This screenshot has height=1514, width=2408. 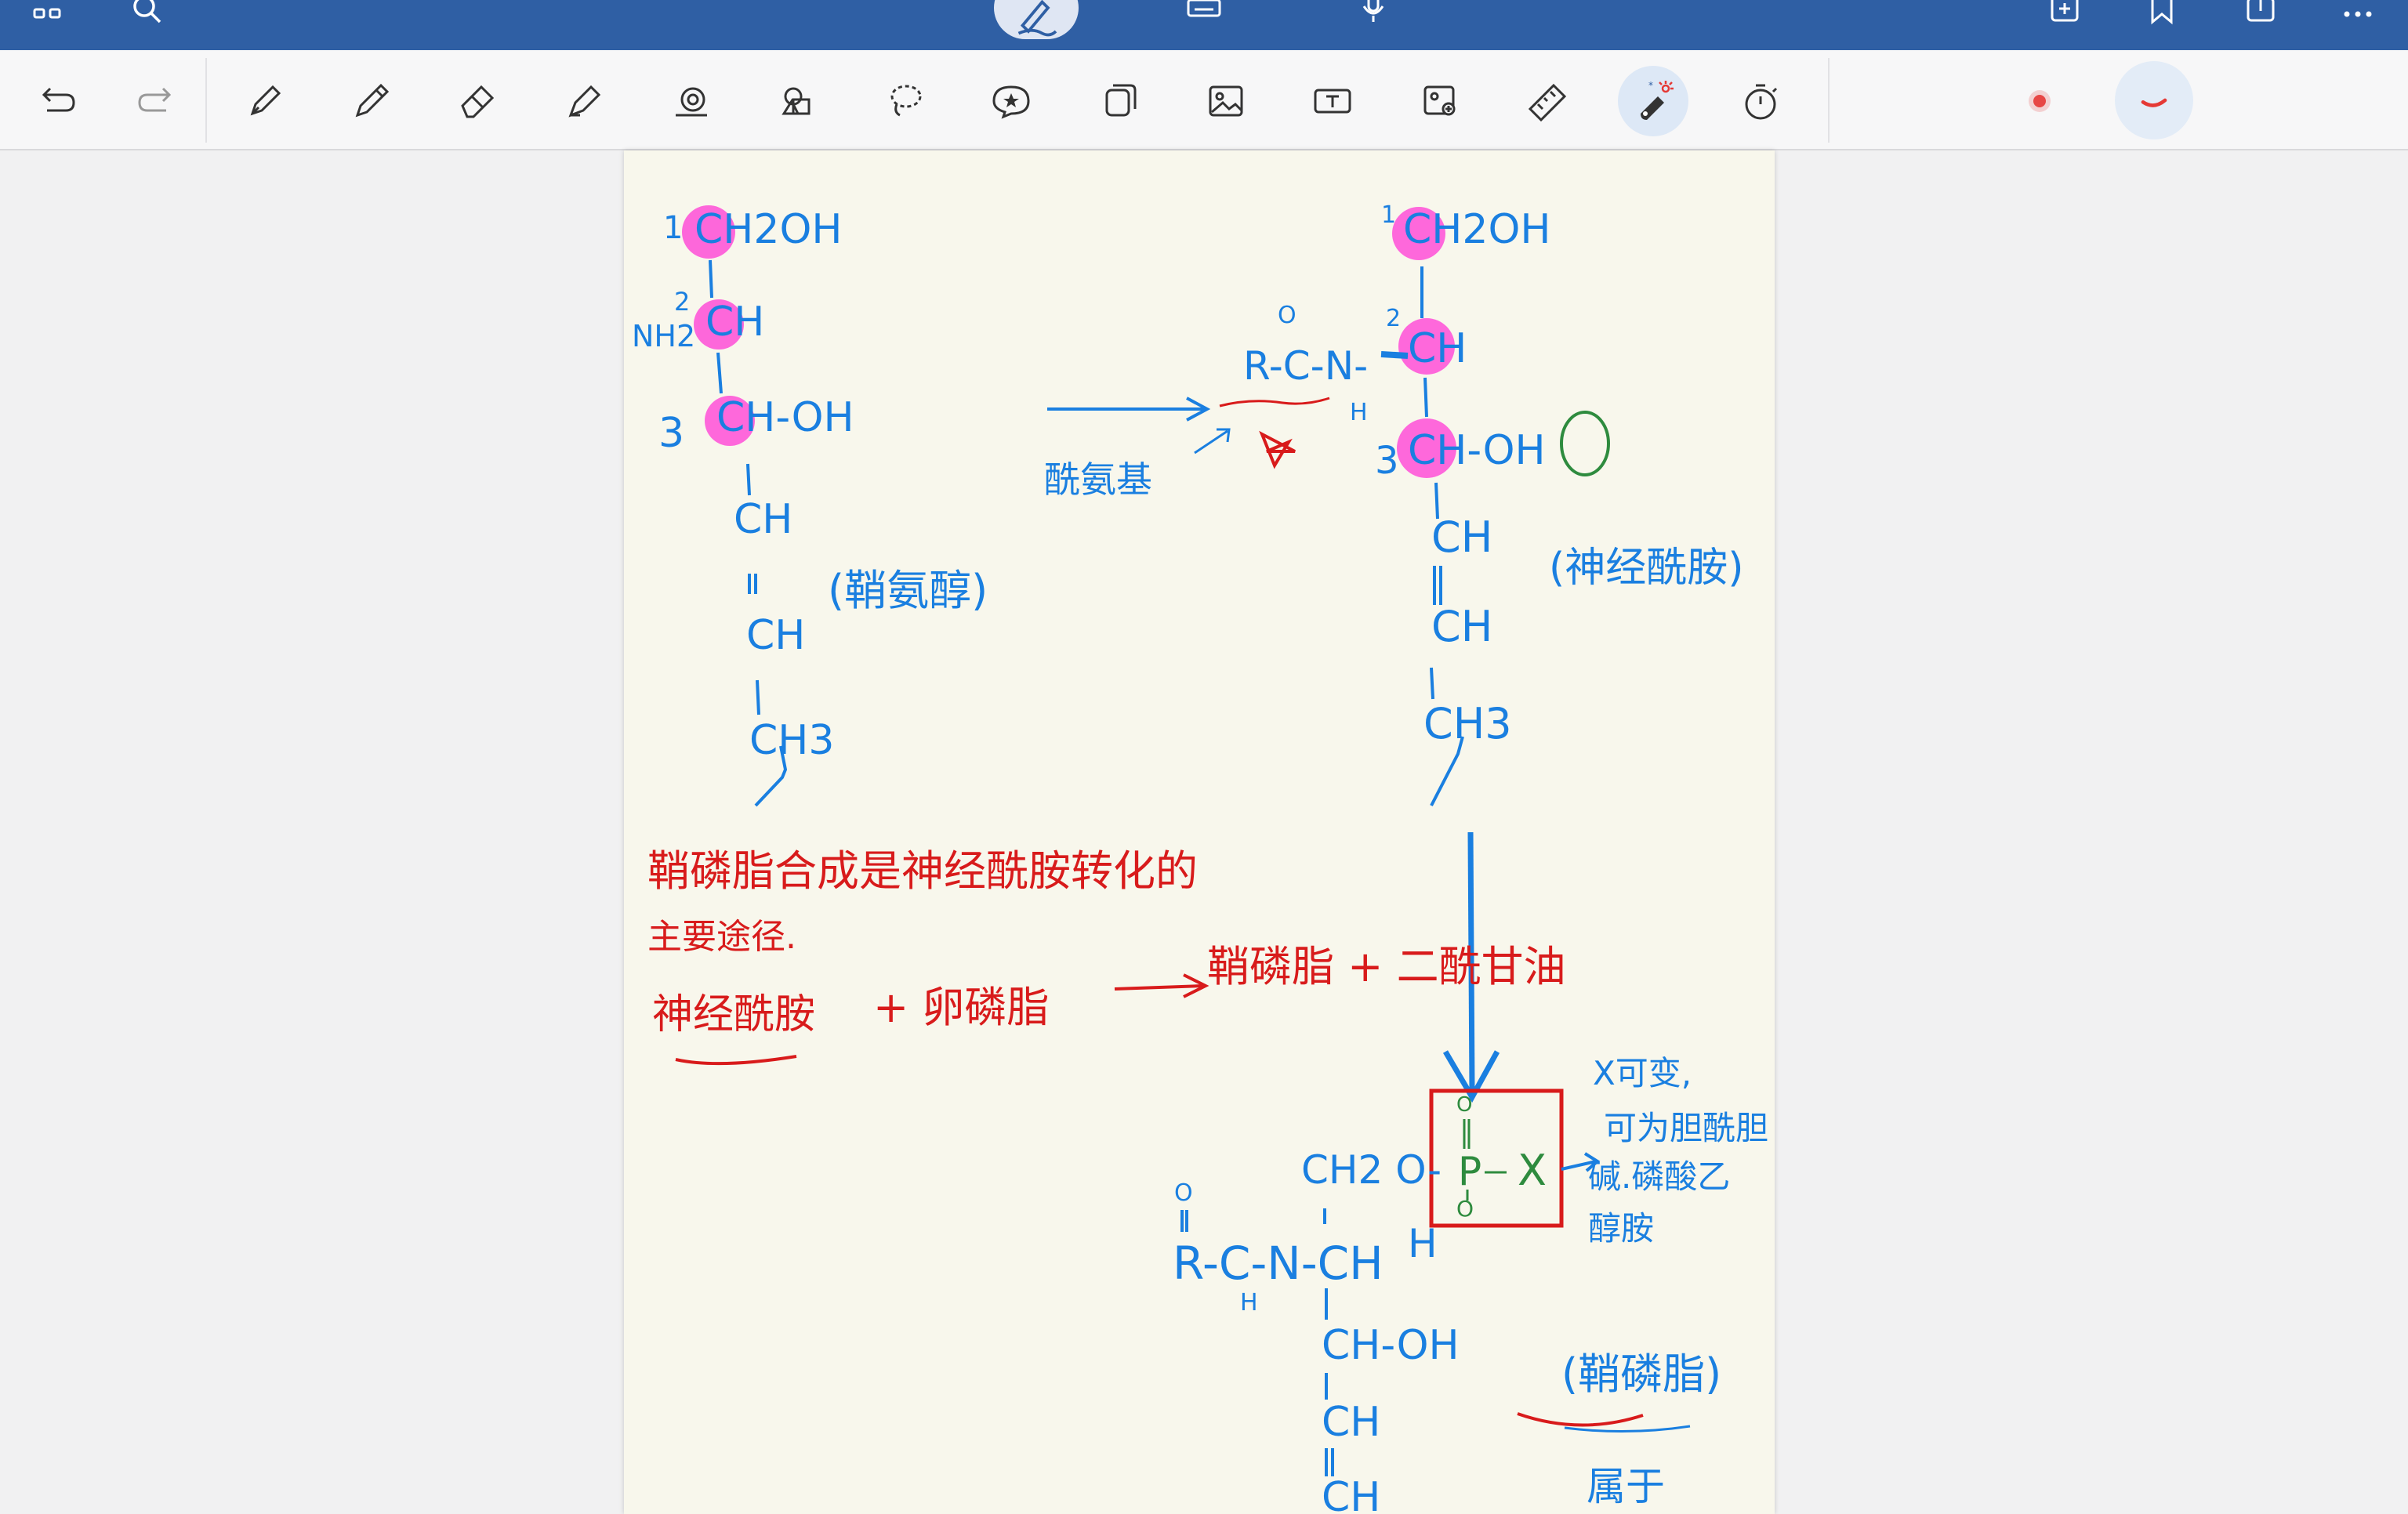 I want to click on copy-page-icon, so click(x=1119, y=101).